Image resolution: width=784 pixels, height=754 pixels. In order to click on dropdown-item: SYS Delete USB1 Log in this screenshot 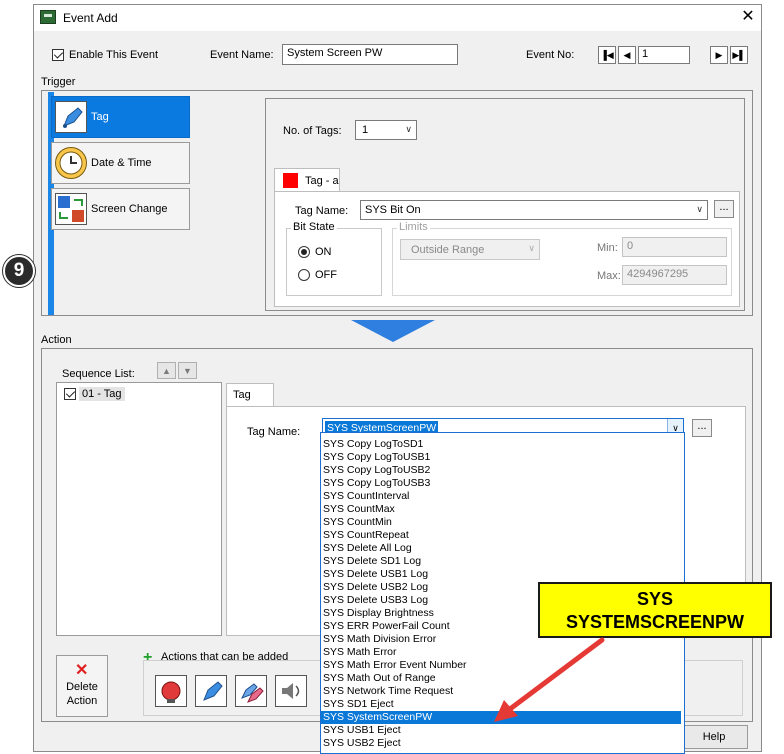, I will do `click(501, 574)`.